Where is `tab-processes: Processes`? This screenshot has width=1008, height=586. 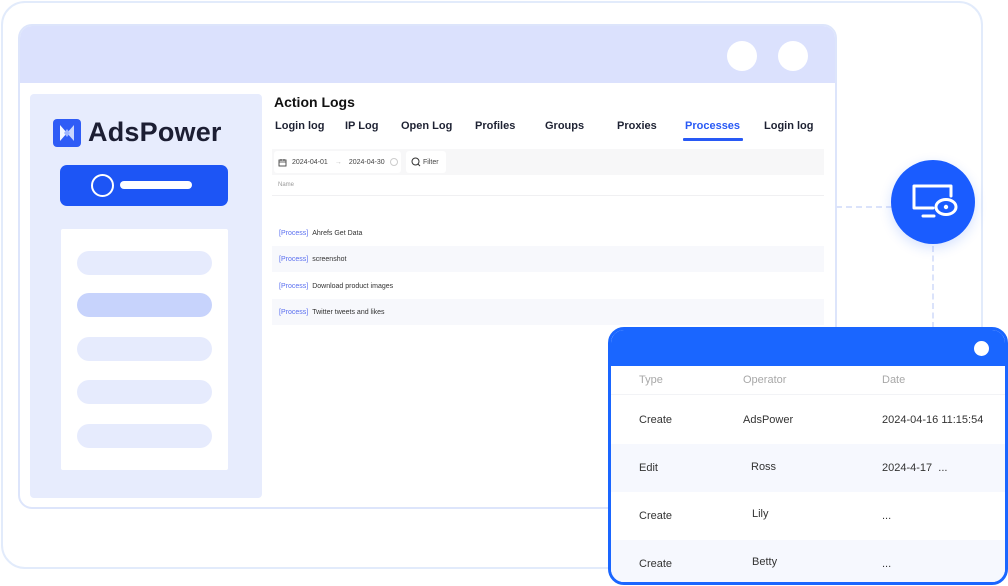 tab-processes: Processes is located at coordinates (713, 130).